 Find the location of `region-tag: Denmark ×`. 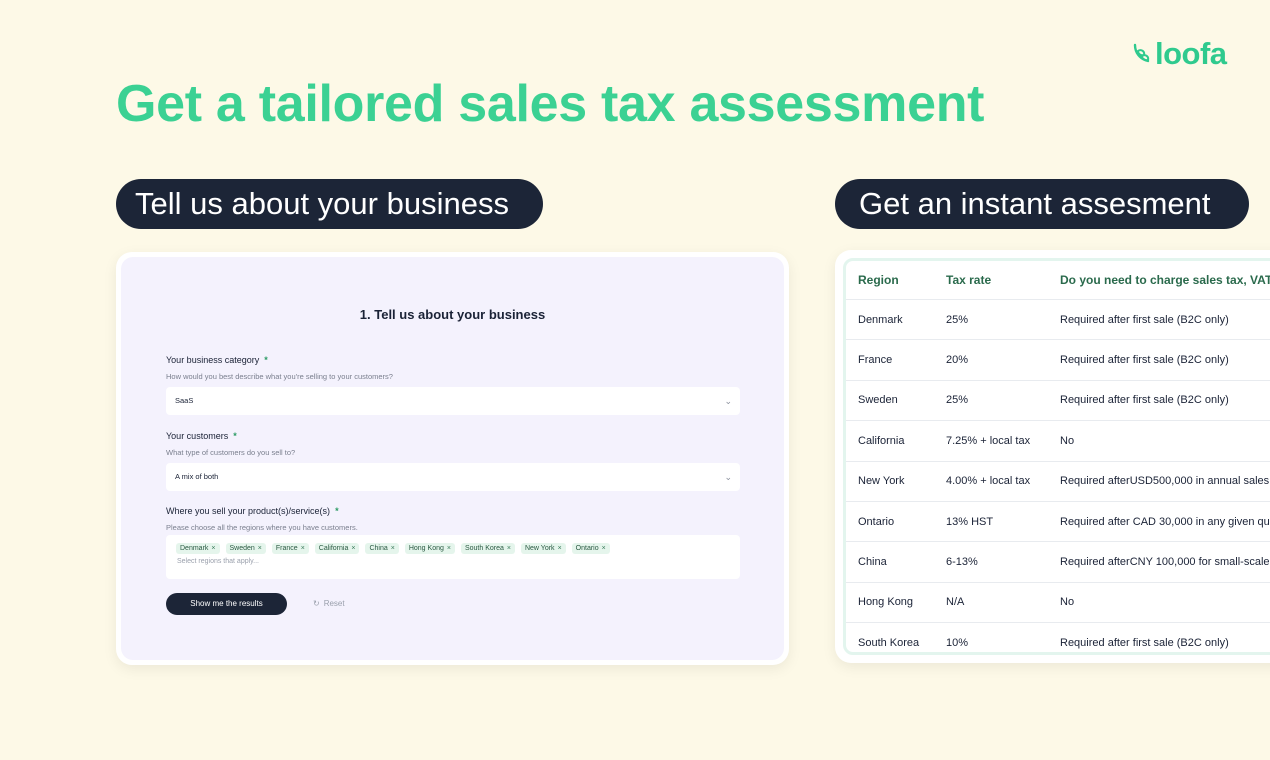

region-tag: Denmark × is located at coordinates (198, 548).